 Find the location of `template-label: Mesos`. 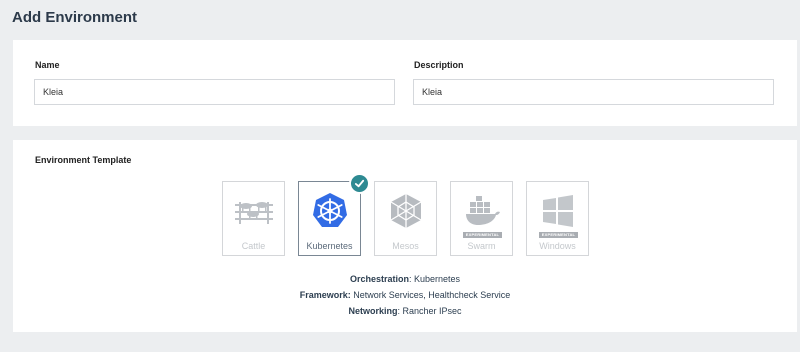

template-label: Mesos is located at coordinates (405, 246).